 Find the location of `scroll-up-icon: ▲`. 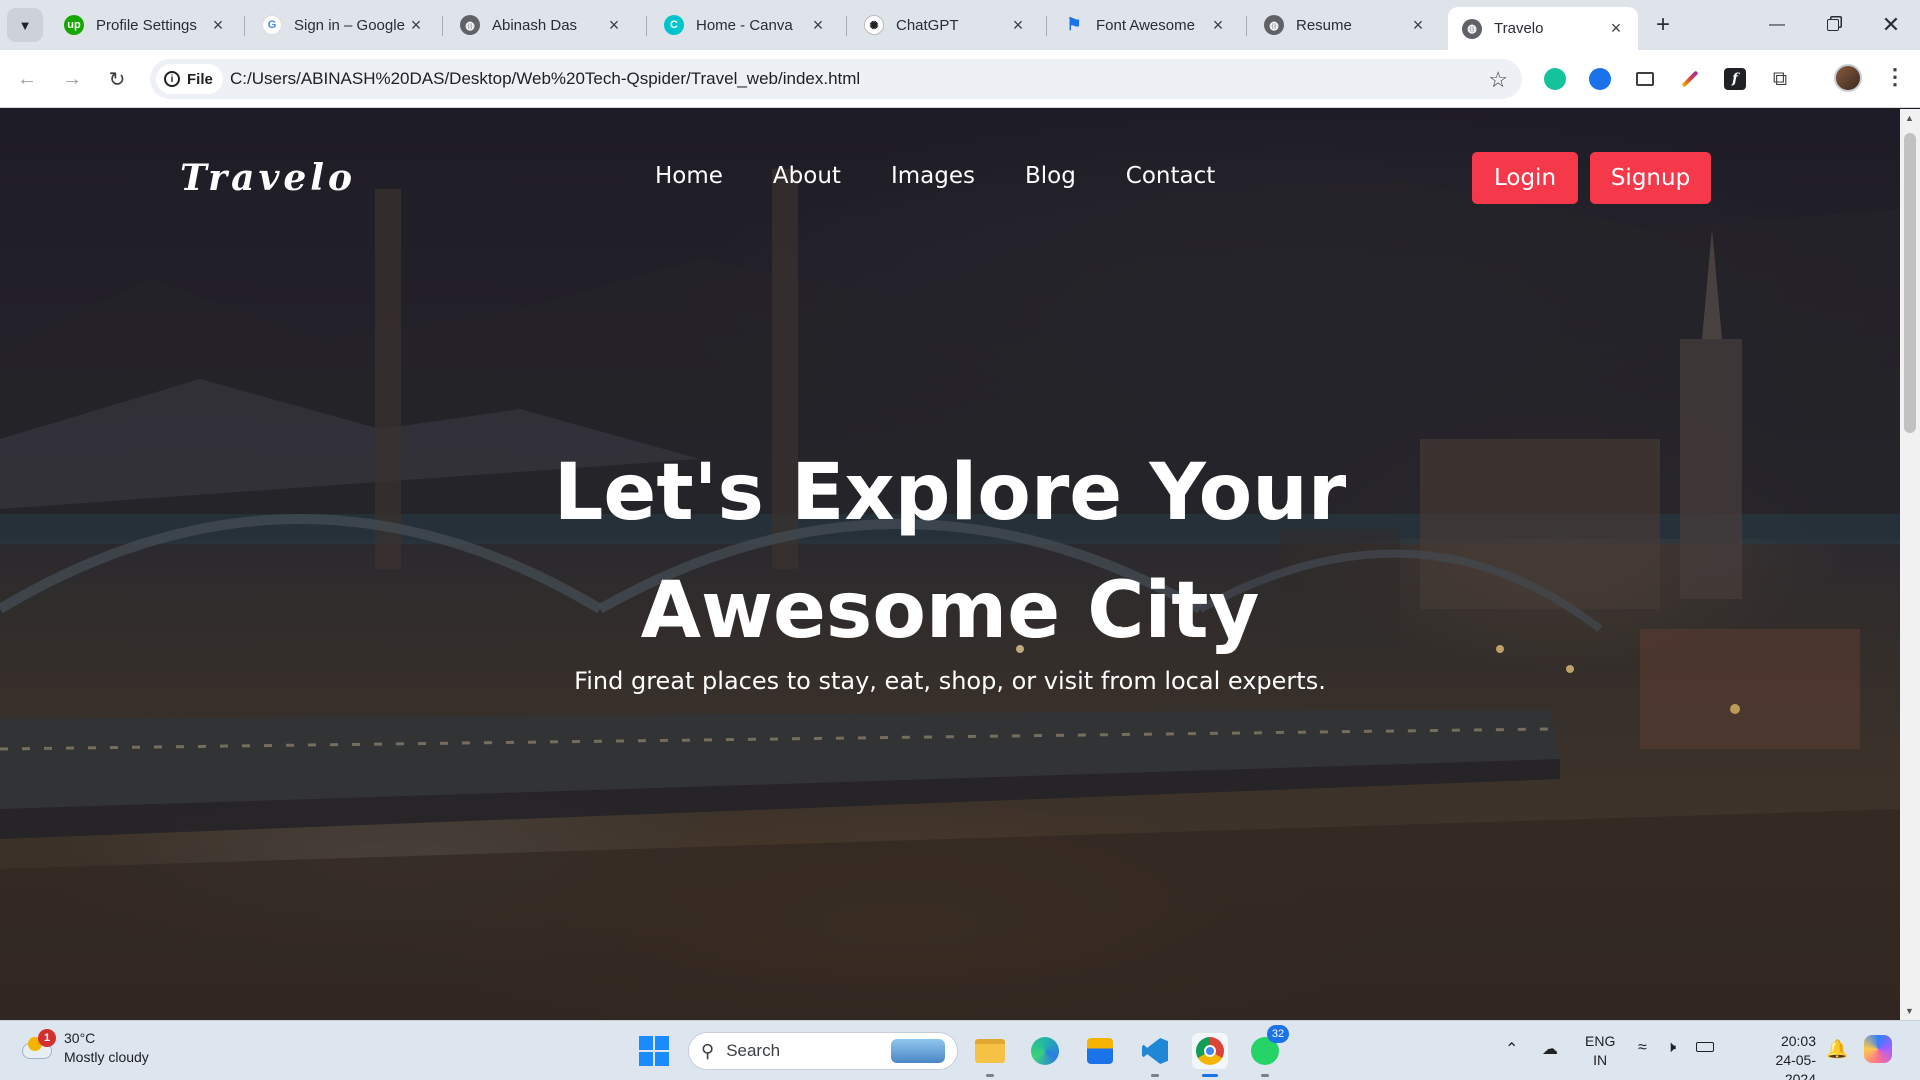

scroll-up-icon: ▲ is located at coordinates (1909, 118).